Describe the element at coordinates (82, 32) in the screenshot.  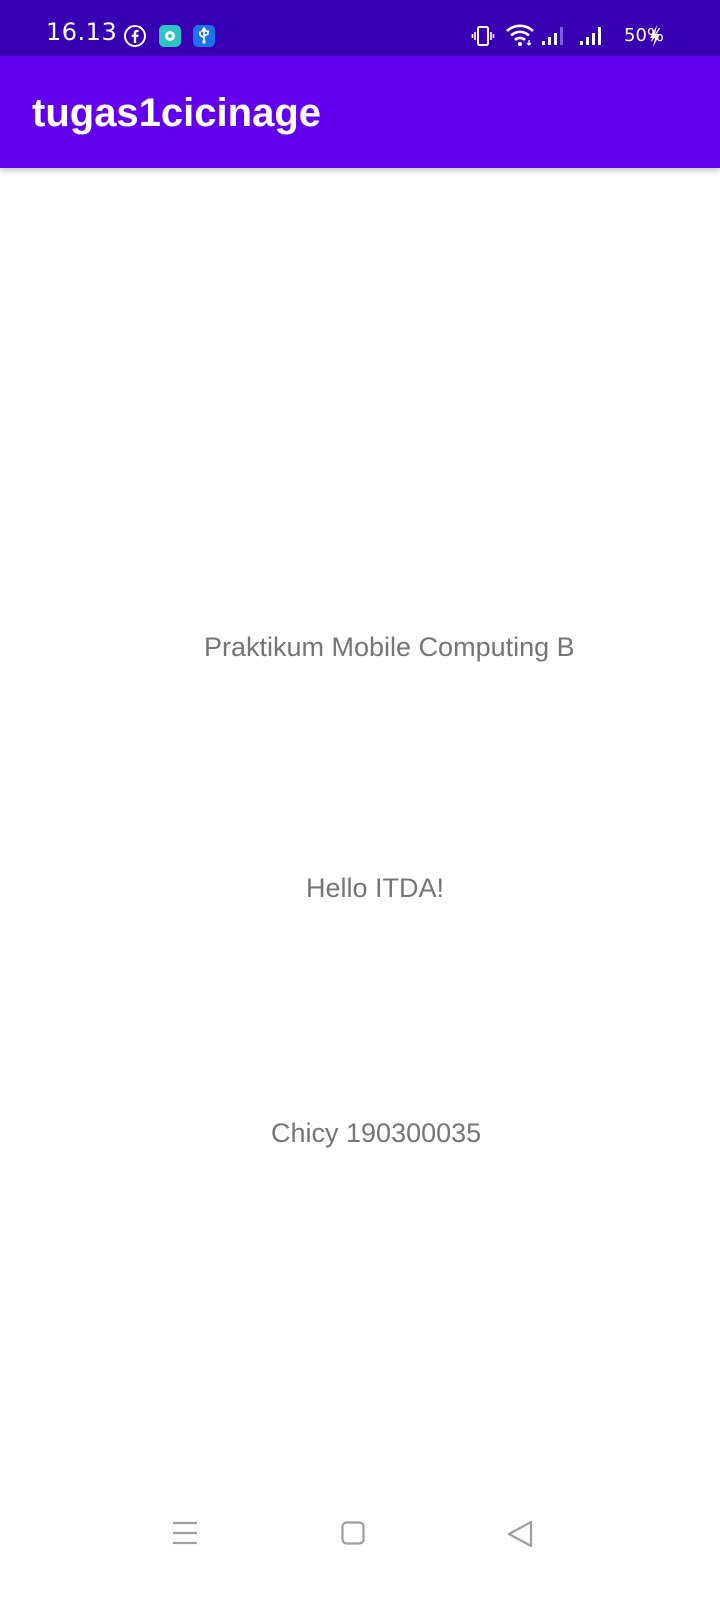
I see `status-time: 16.13` at that location.